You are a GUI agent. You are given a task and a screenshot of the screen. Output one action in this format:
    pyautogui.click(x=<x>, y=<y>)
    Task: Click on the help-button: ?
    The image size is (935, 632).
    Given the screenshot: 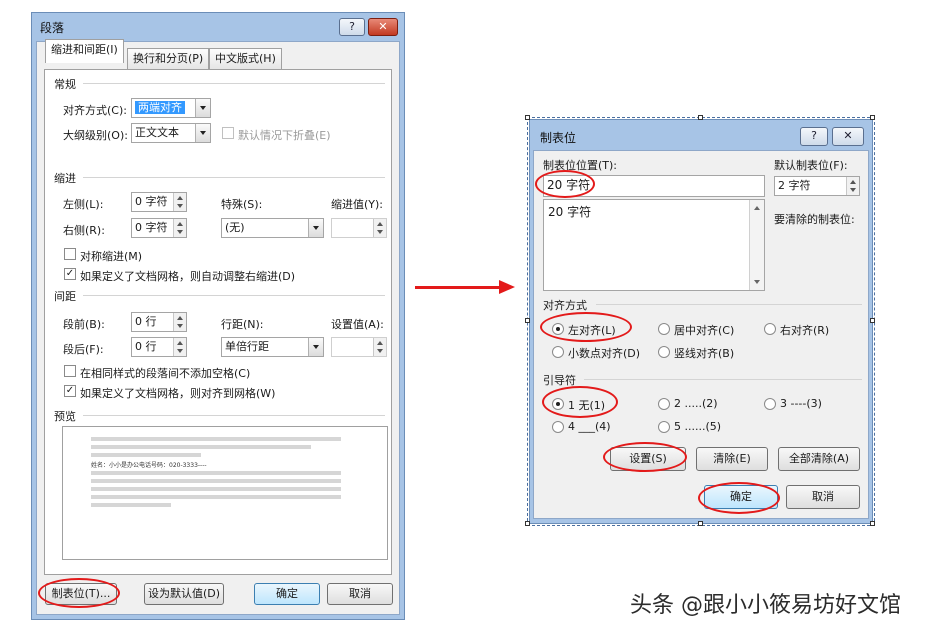 What is the action you would take?
    pyautogui.click(x=352, y=27)
    